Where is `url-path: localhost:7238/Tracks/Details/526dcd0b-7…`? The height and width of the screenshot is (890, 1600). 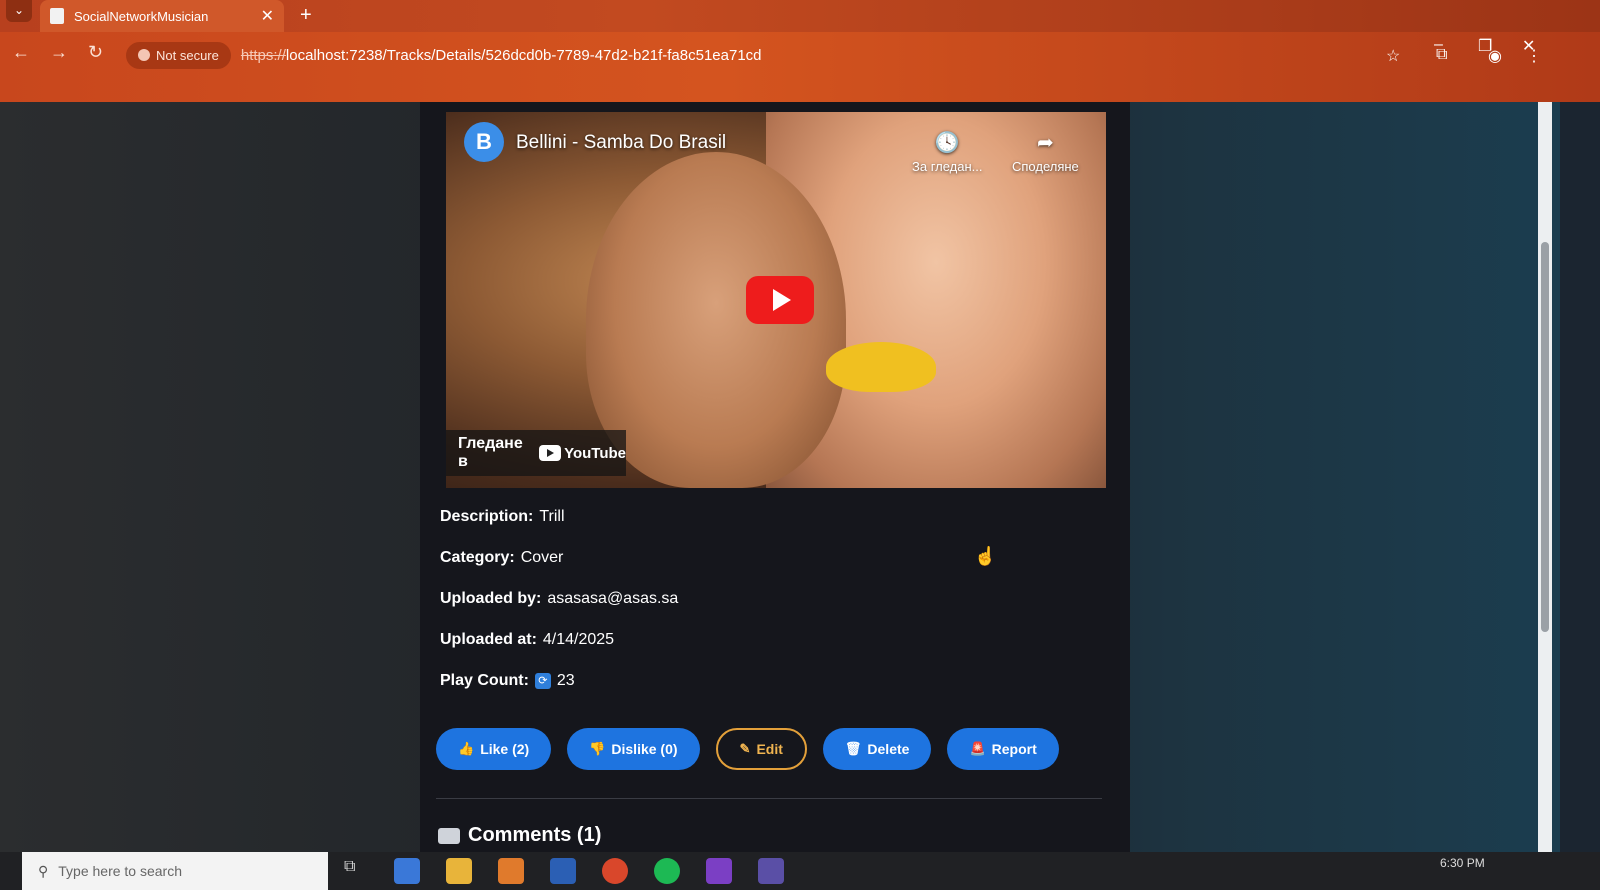
url-path: localhost:7238/Tracks/Details/526dcd0b-7… is located at coordinates (523, 55).